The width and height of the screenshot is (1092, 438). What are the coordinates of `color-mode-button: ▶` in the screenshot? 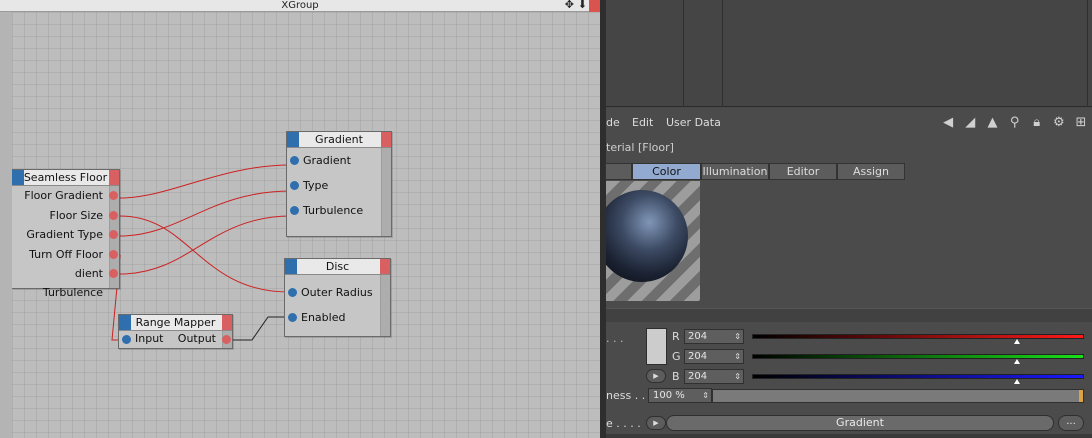 It's located at (656, 376).